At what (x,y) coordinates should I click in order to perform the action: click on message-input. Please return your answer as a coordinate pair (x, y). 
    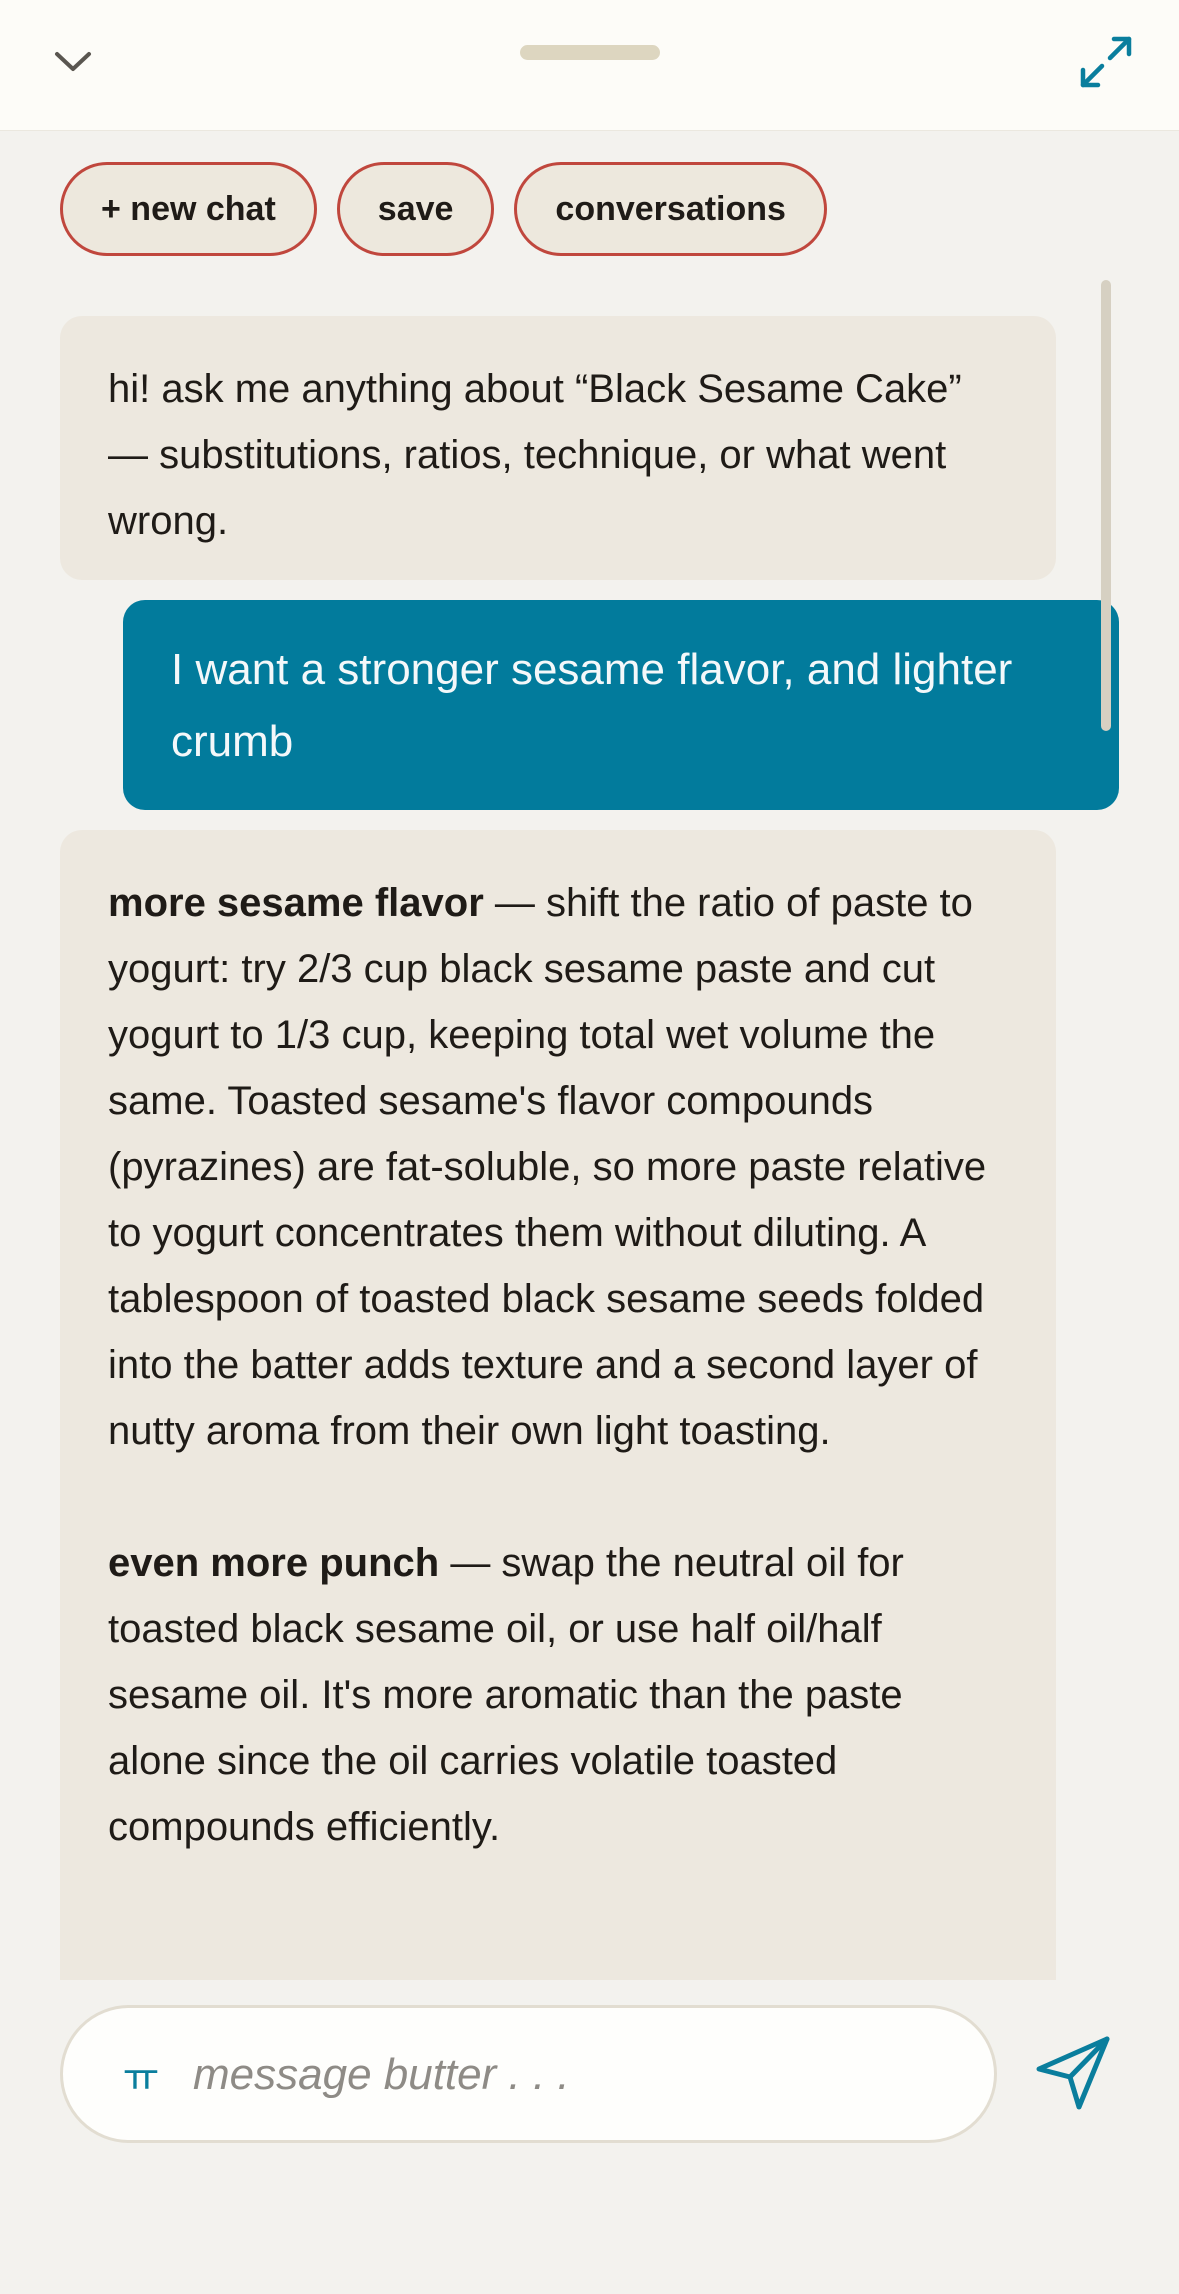
    Looking at the image, I should click on (573, 2075).